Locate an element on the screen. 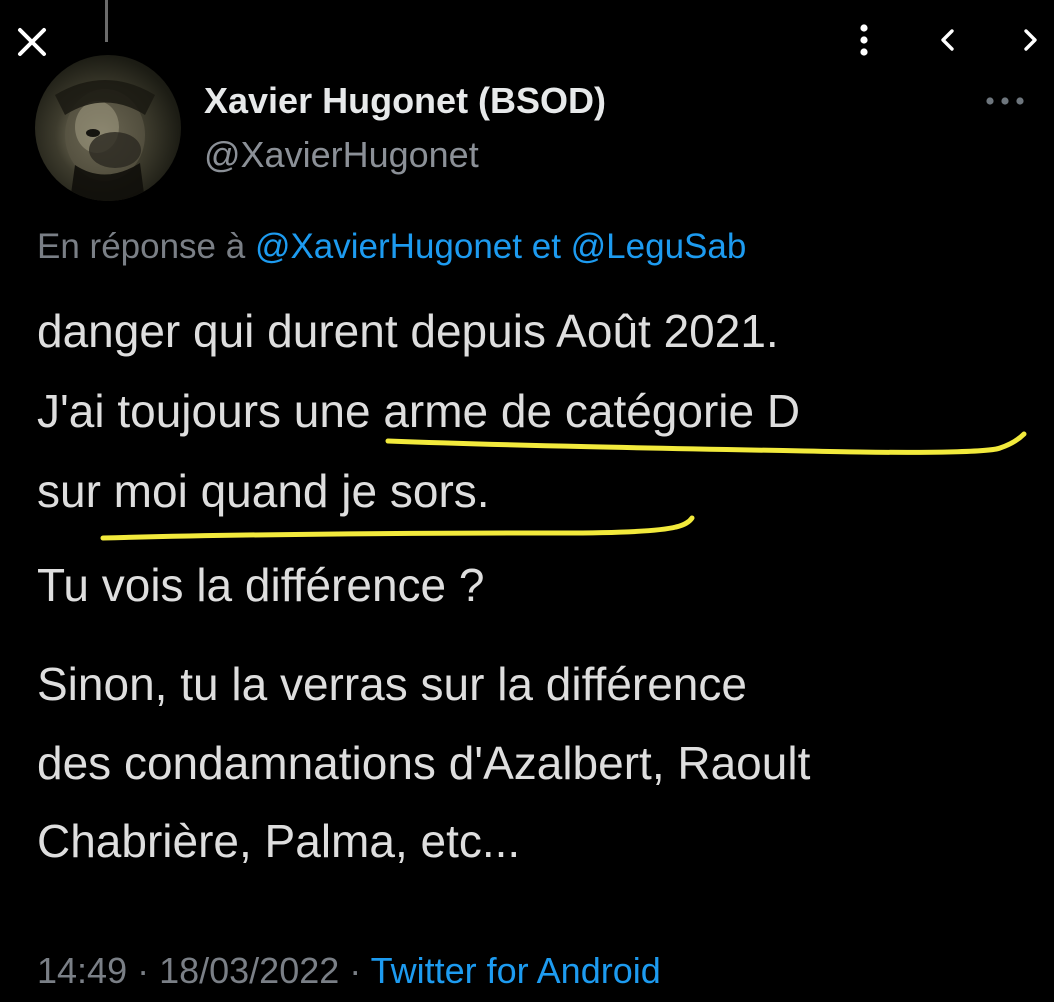  chevron-right-icon is located at coordinates (1030, 40).